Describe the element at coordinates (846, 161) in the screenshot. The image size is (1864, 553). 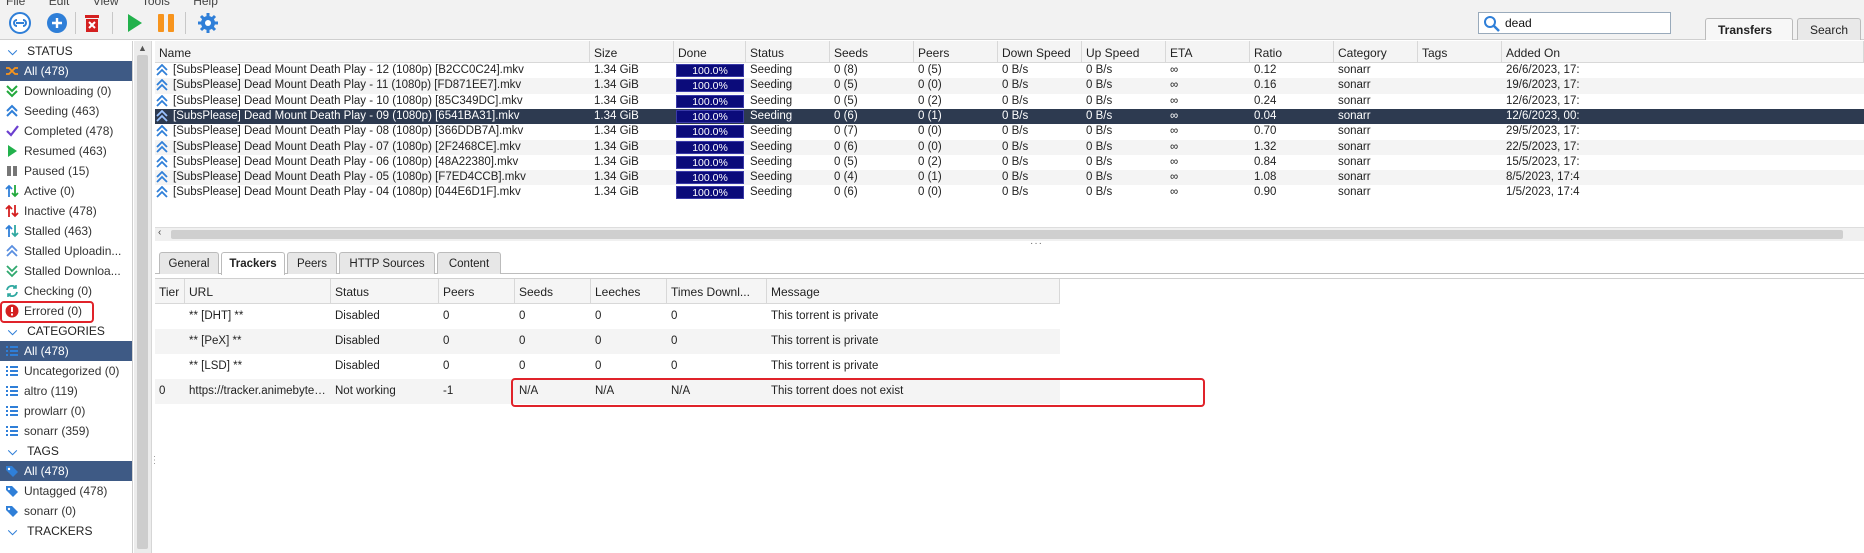
I see `cell-seeds: 0 (5)` at that location.